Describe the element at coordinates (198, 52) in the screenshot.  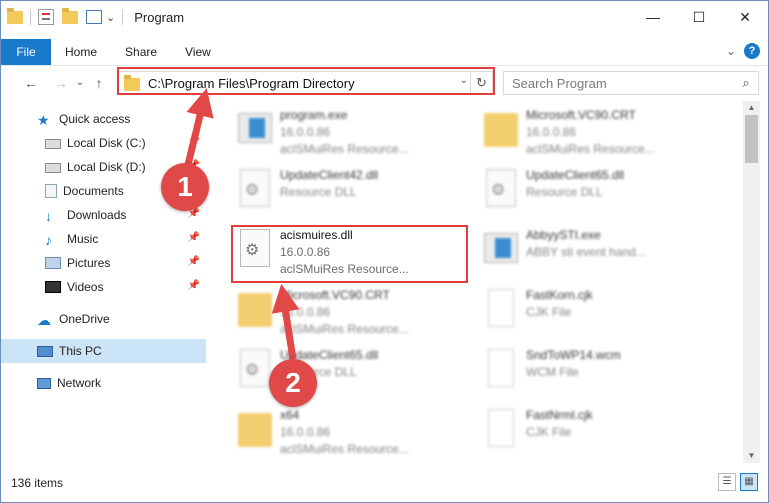
I see `tab-view: View` at that location.